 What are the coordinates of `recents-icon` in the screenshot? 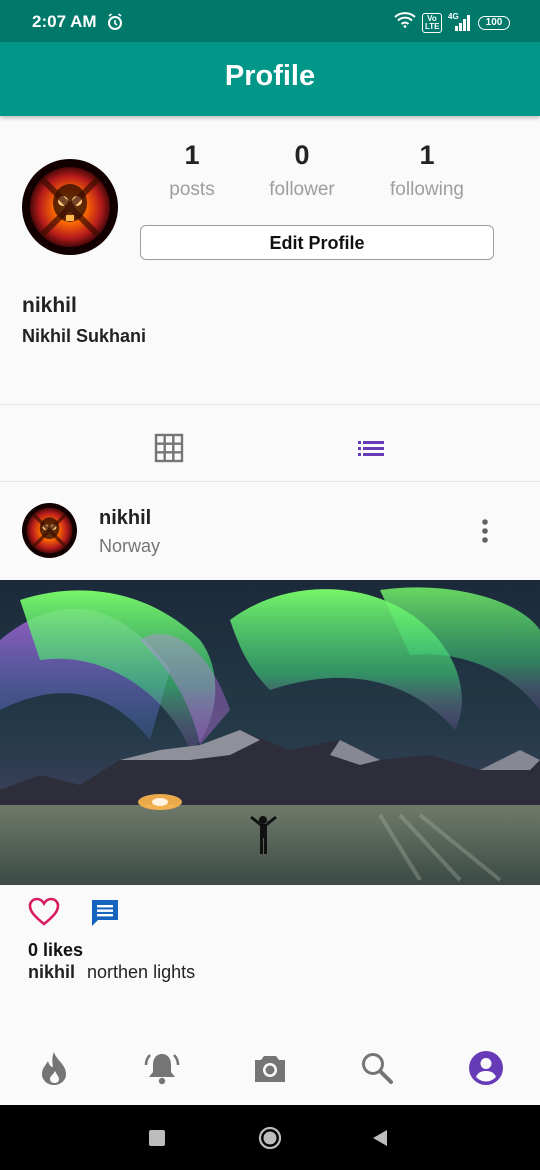 It's located at (157, 1138).